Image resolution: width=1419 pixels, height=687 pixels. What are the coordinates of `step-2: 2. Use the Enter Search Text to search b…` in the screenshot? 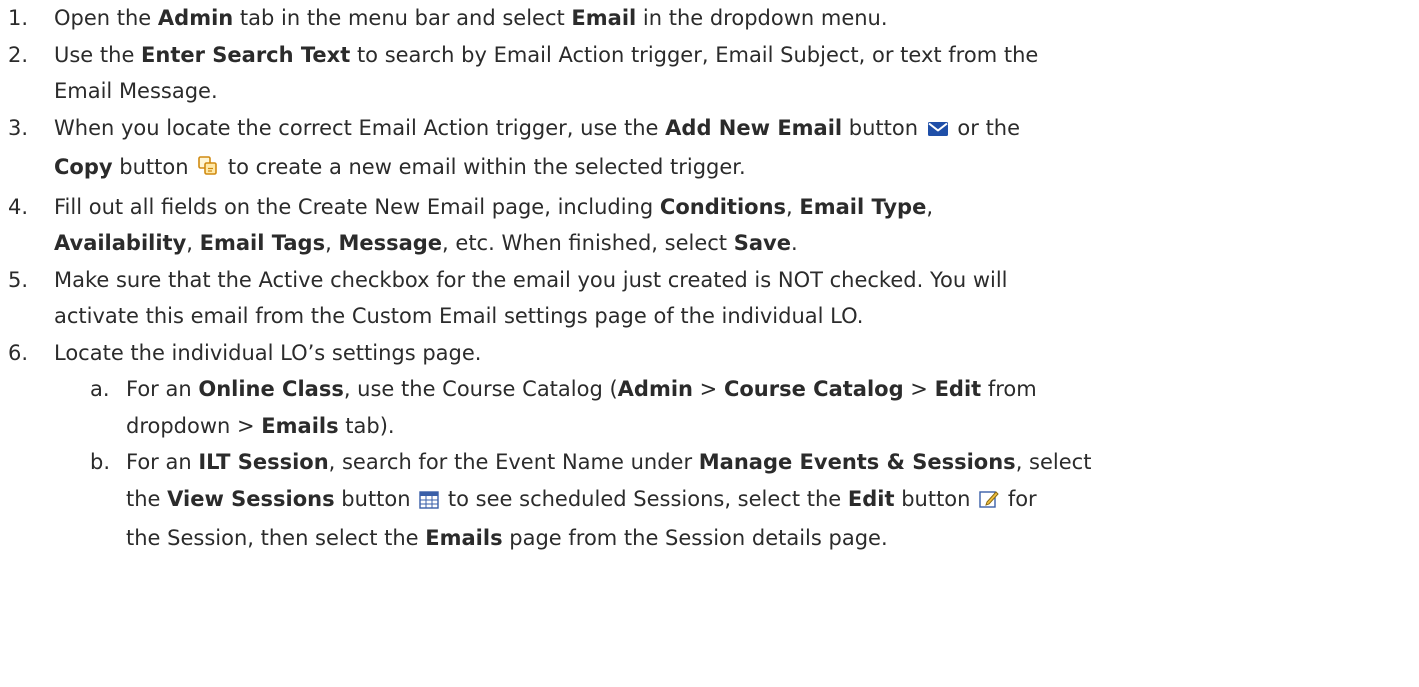 It's located at (709, 73).